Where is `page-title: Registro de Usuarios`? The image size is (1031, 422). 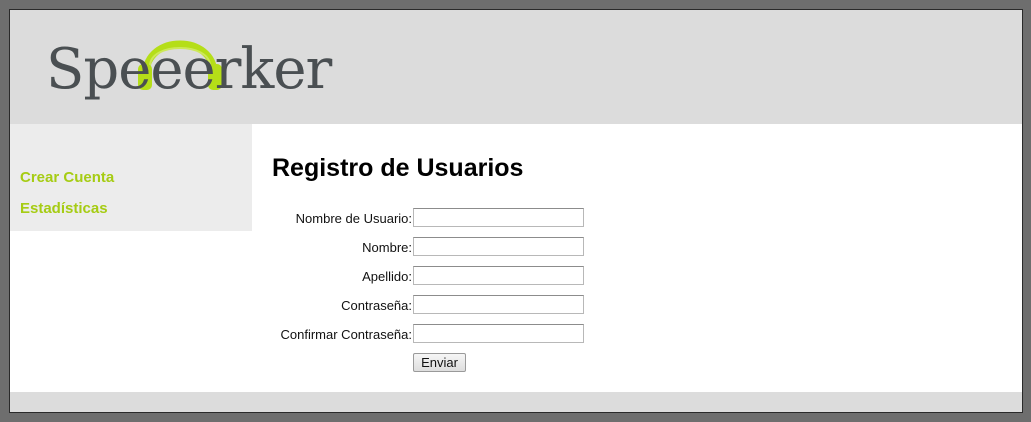
page-title: Registro de Usuarios is located at coordinates (398, 168).